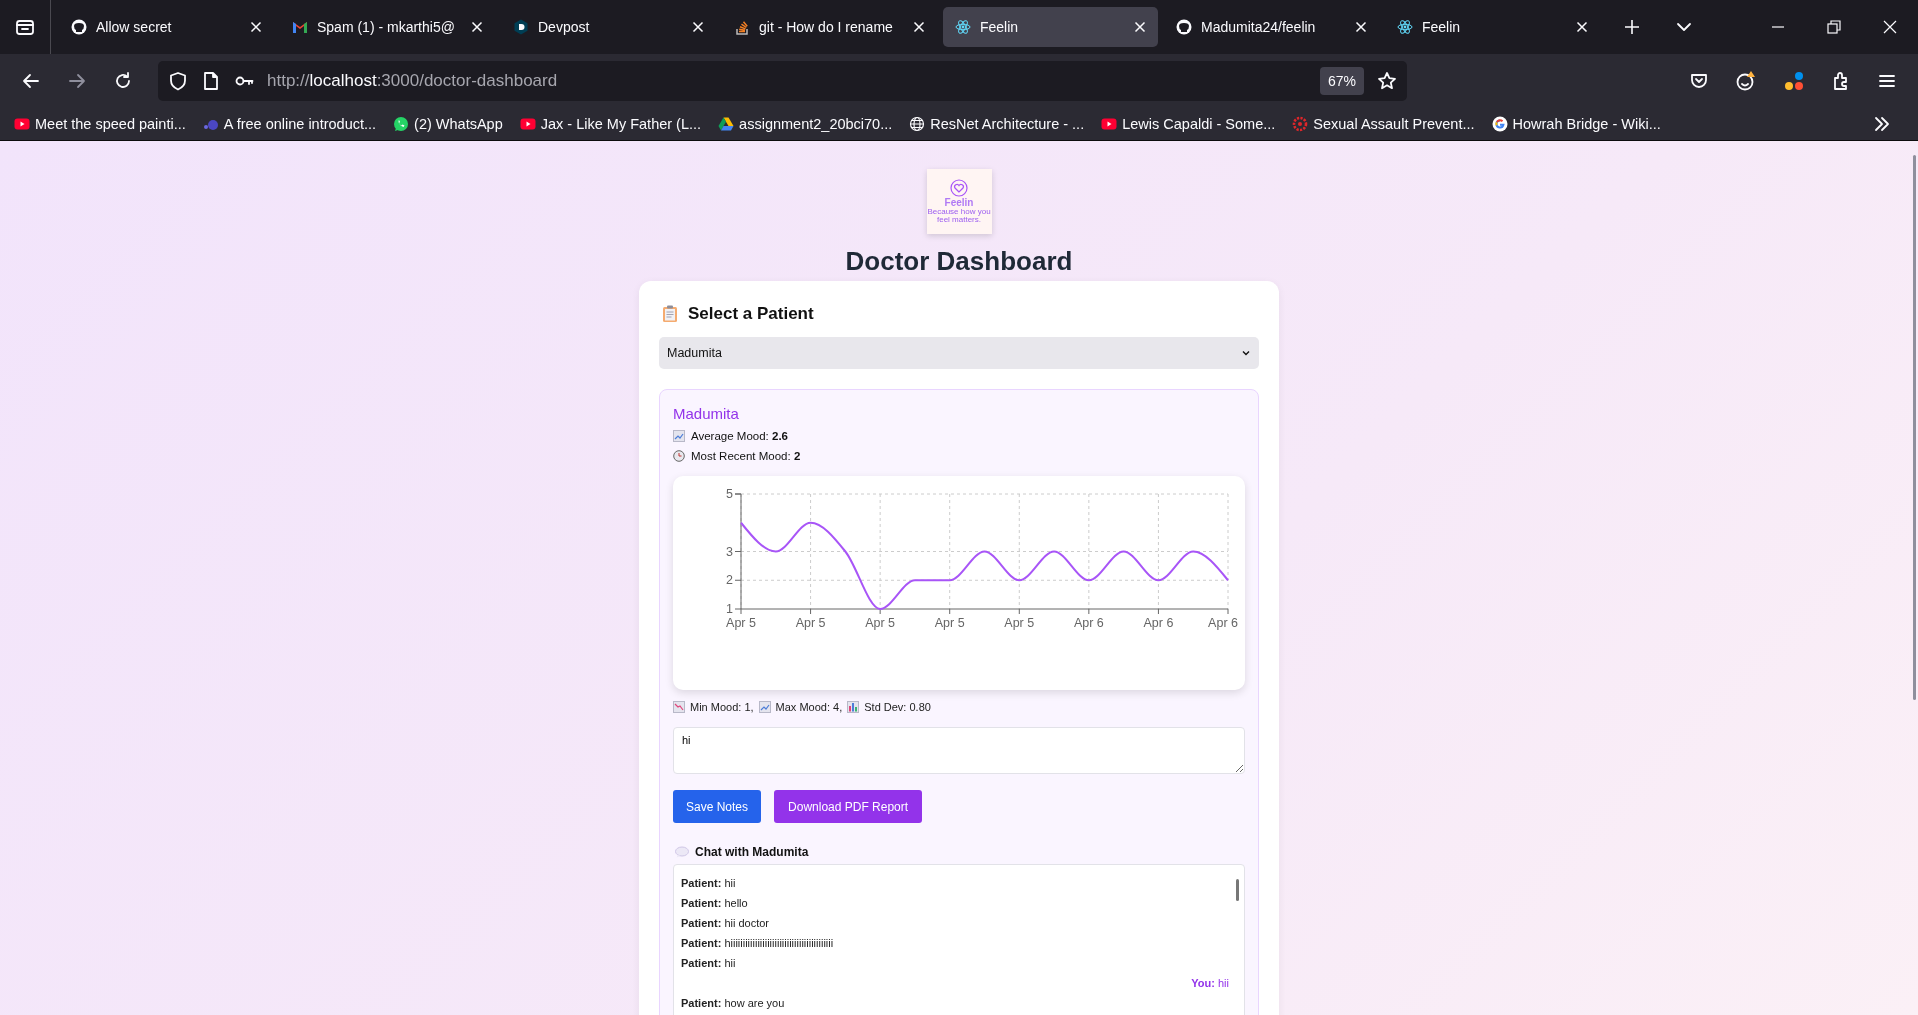 This screenshot has width=1918, height=1015. Describe the element at coordinates (752, 852) in the screenshot. I see `chat-heading: Chat with Madumita` at that location.